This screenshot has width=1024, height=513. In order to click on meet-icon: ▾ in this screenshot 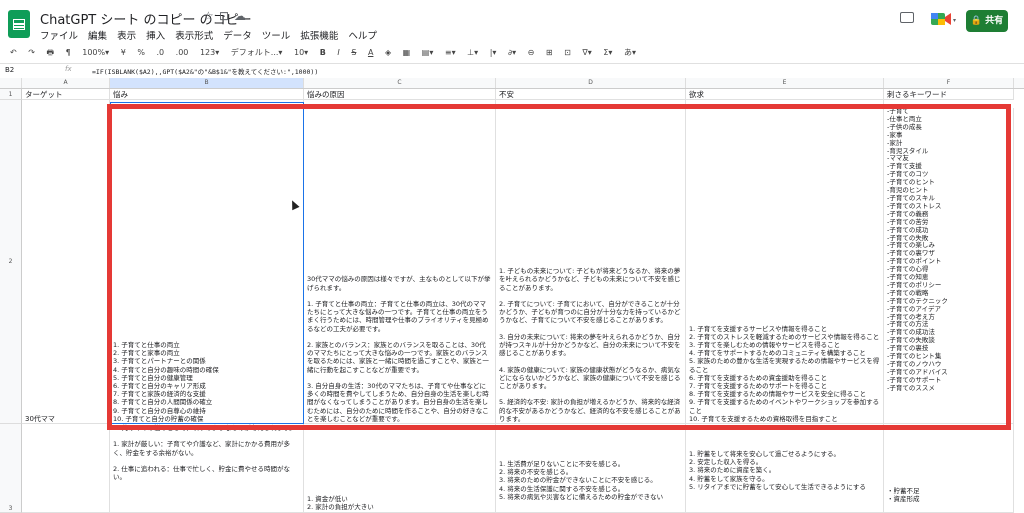, I will do `click(943, 19)`.